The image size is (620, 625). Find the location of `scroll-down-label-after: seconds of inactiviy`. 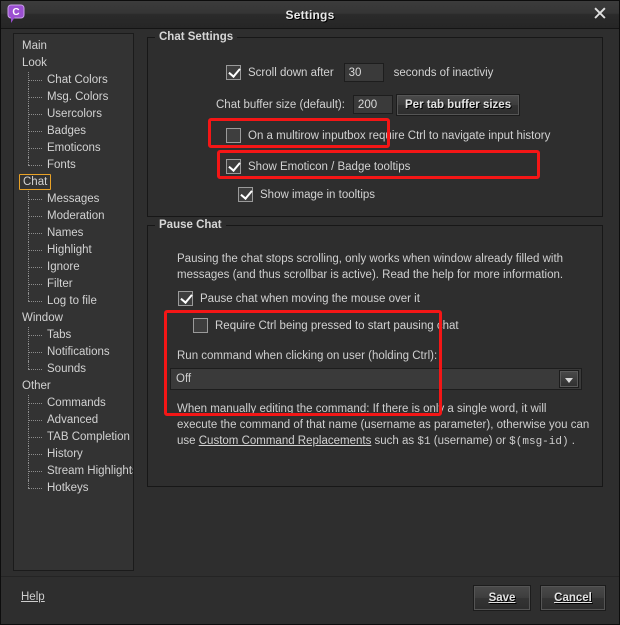

scroll-down-label-after: seconds of inactiviy is located at coordinates (443, 72).